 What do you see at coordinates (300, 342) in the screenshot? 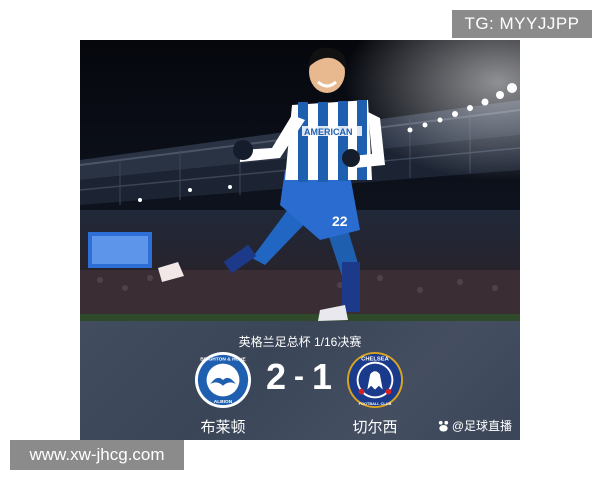
I see `competition-label: 英格兰足总杯 1/16决赛` at bounding box center [300, 342].